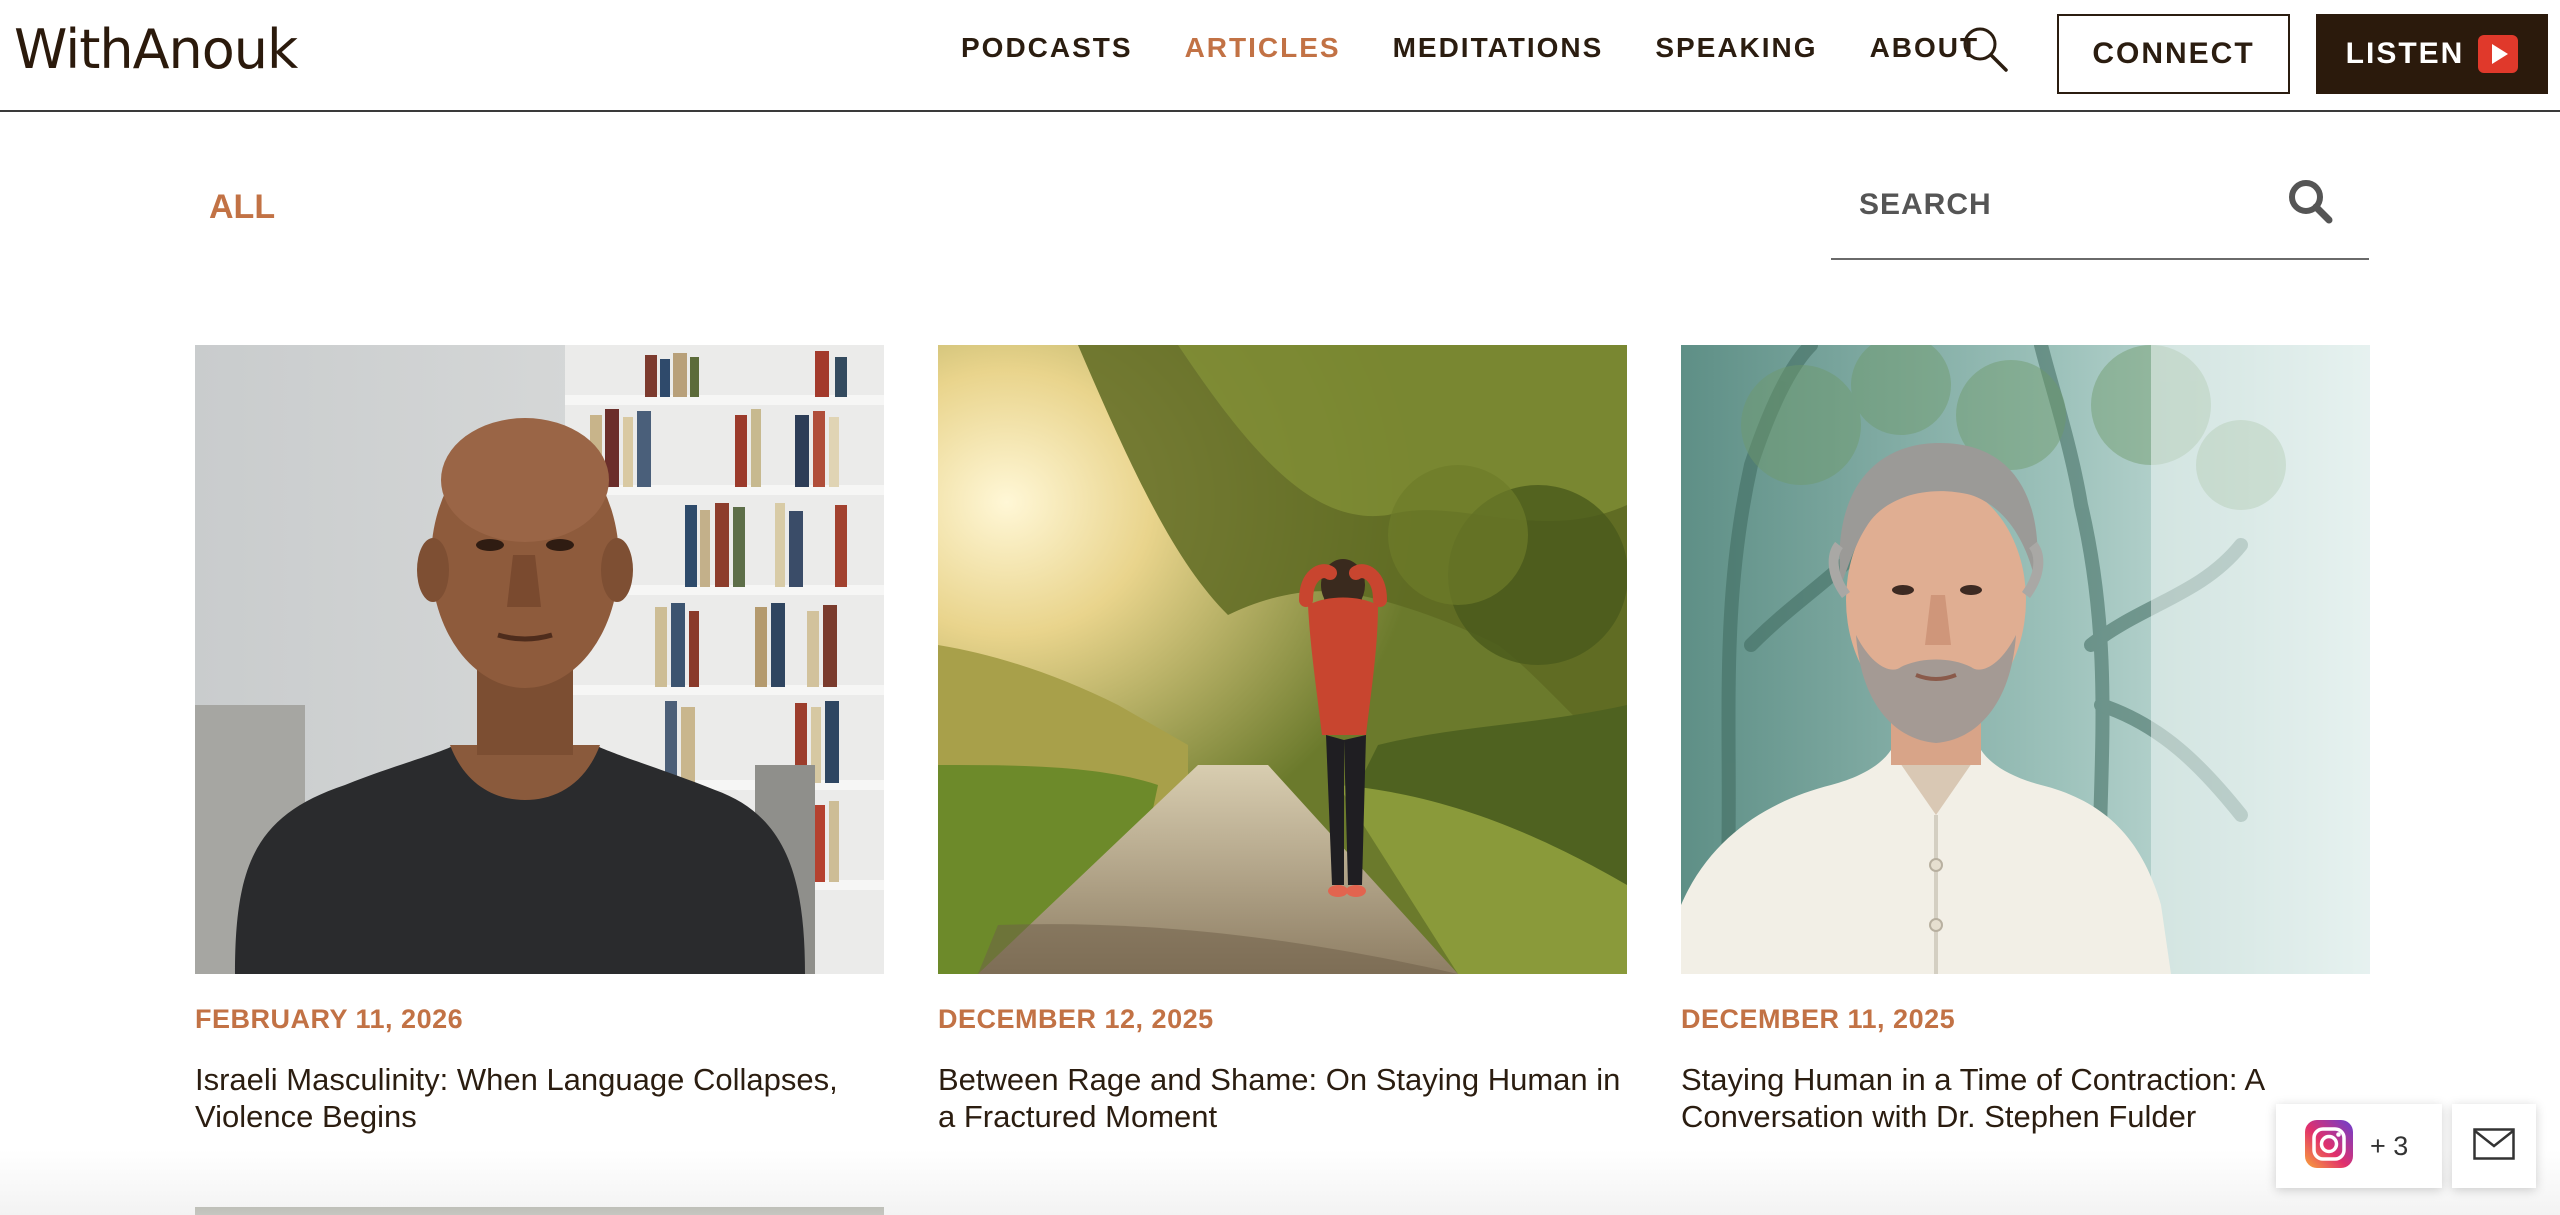 The height and width of the screenshot is (1215, 2560). I want to click on instagram-icon, so click(2329, 1146).